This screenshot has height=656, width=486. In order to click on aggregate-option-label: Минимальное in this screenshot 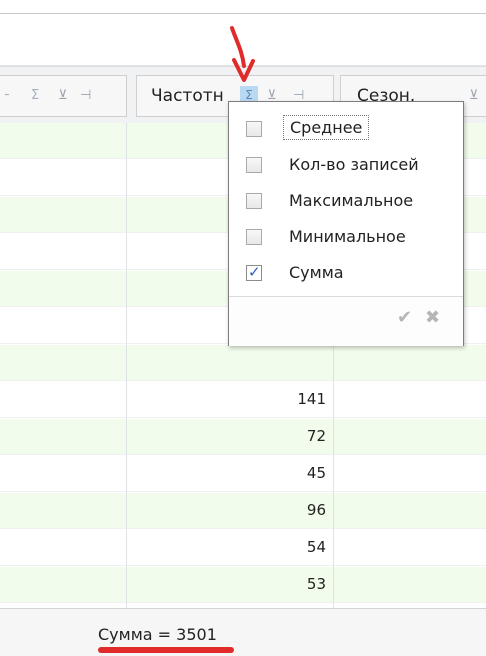, I will do `click(347, 236)`.